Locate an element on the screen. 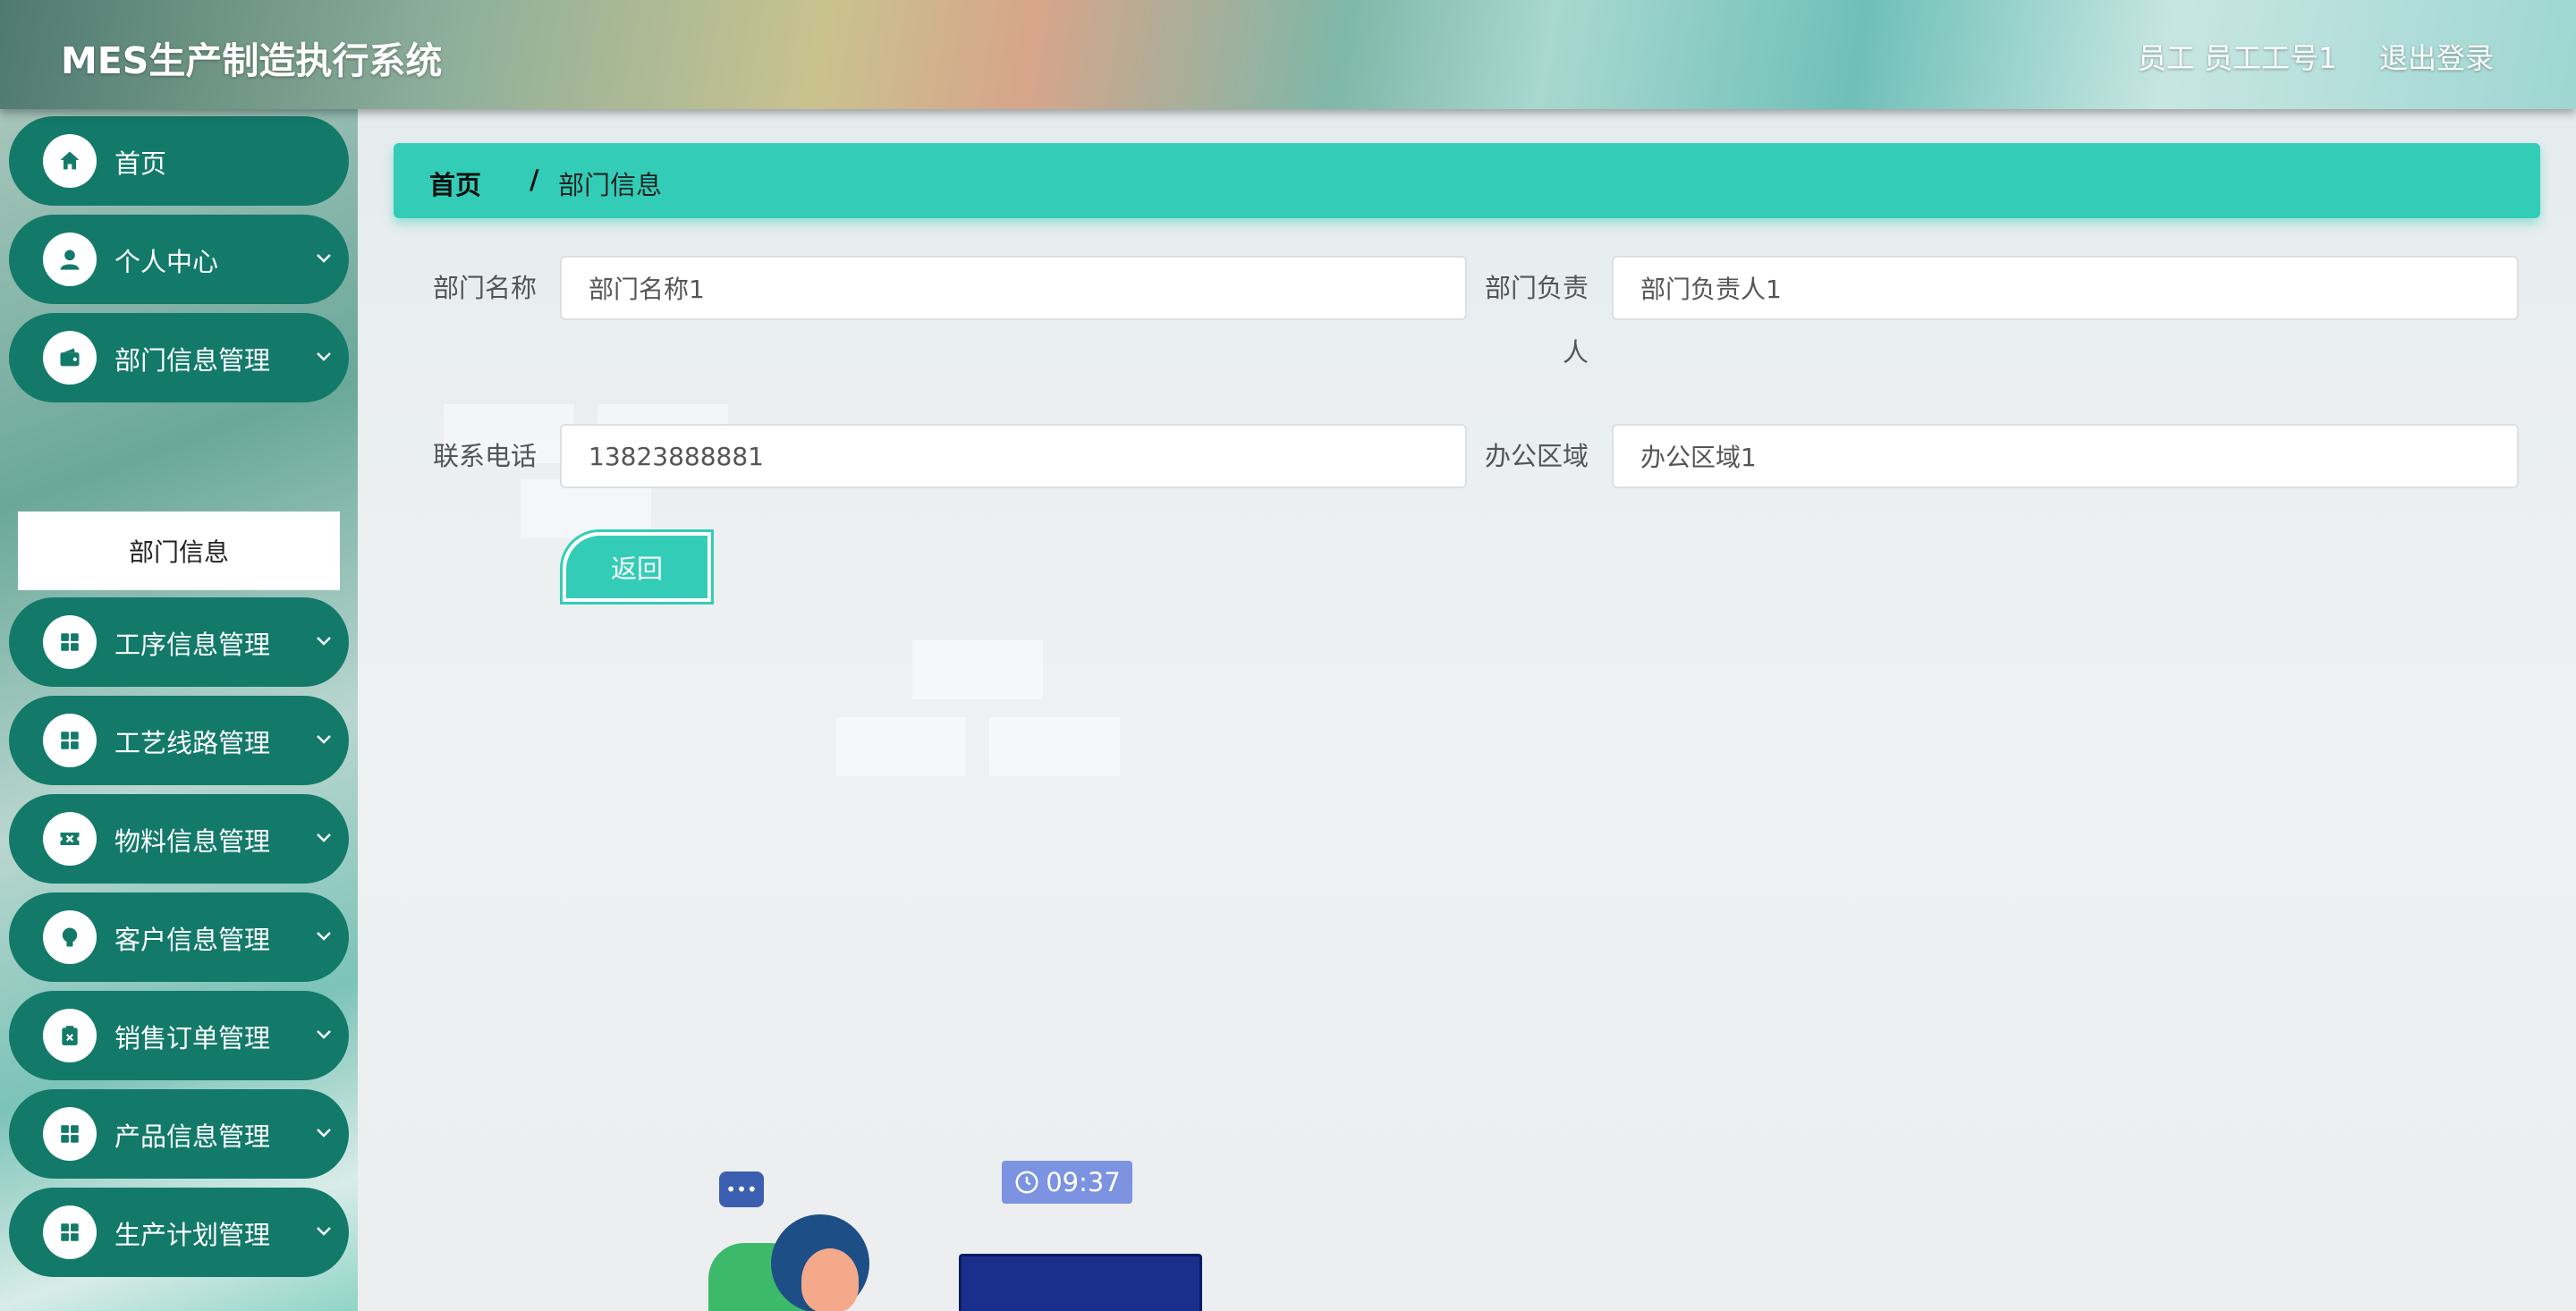  sidebar-item-label: 客户信息管理 is located at coordinates (192, 940).